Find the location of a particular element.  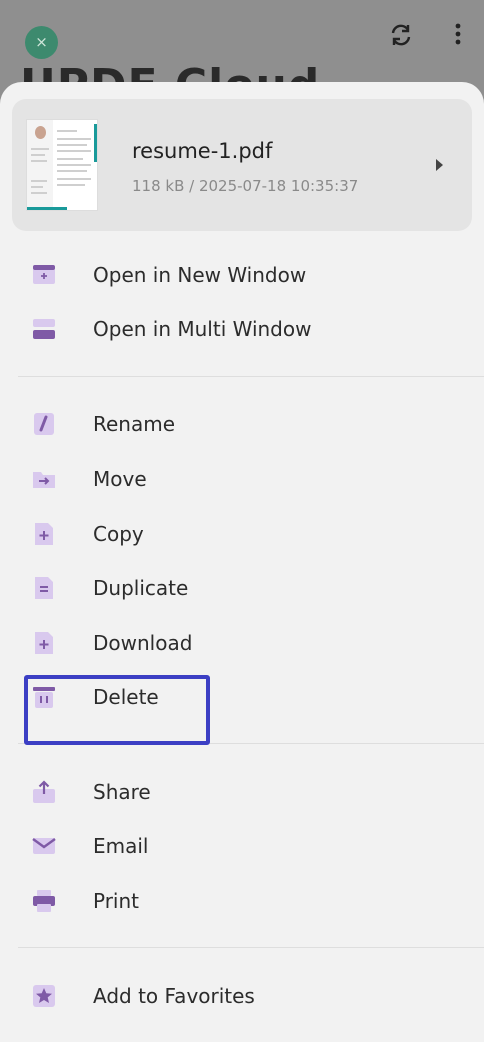

menu-item-rename: Rename is located at coordinates (242, 425).